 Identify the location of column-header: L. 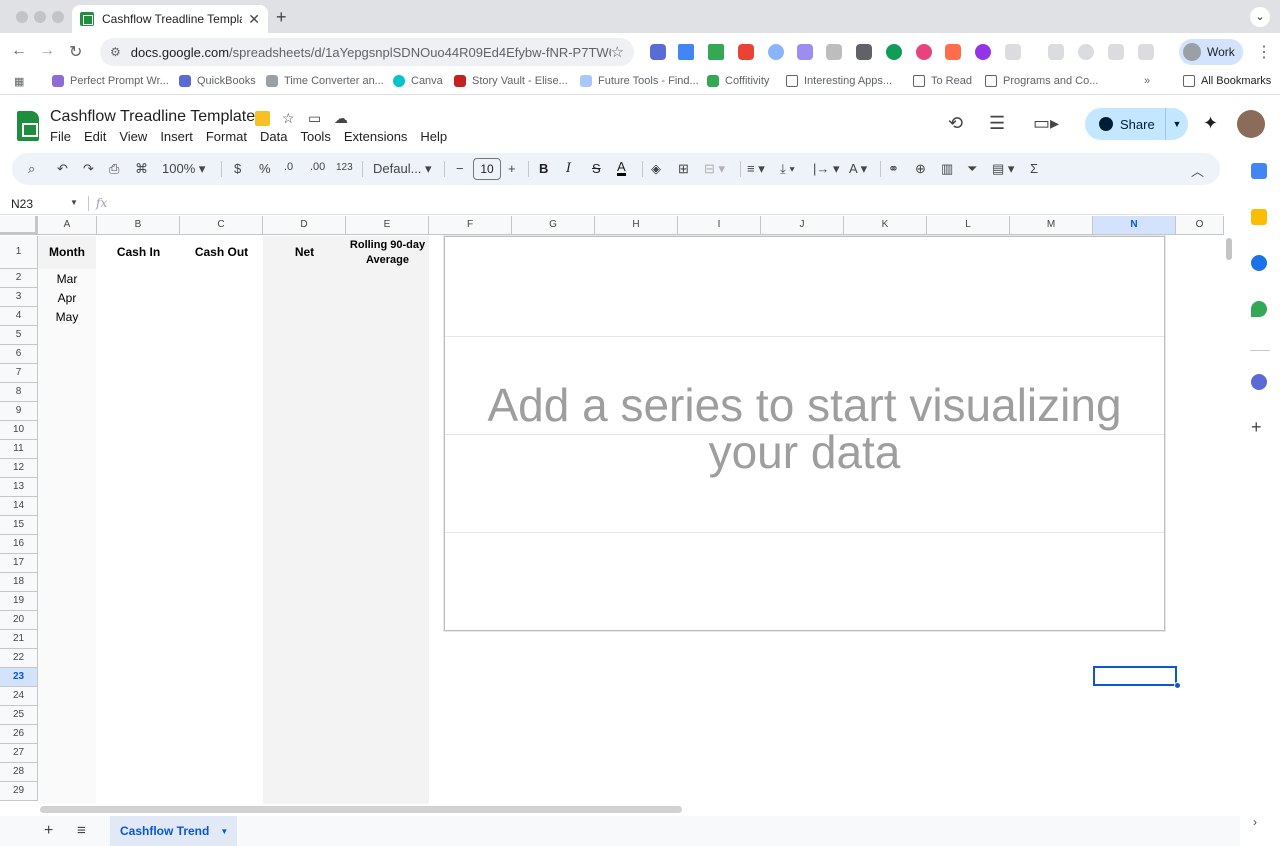
(968, 225).